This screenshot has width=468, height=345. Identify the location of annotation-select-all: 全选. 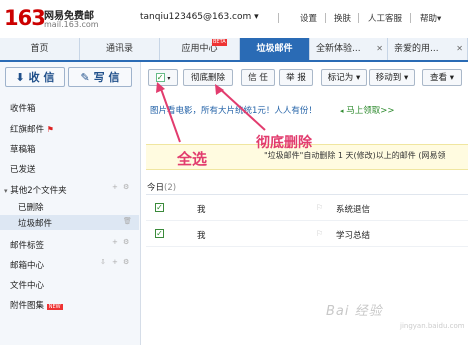
(192, 159).